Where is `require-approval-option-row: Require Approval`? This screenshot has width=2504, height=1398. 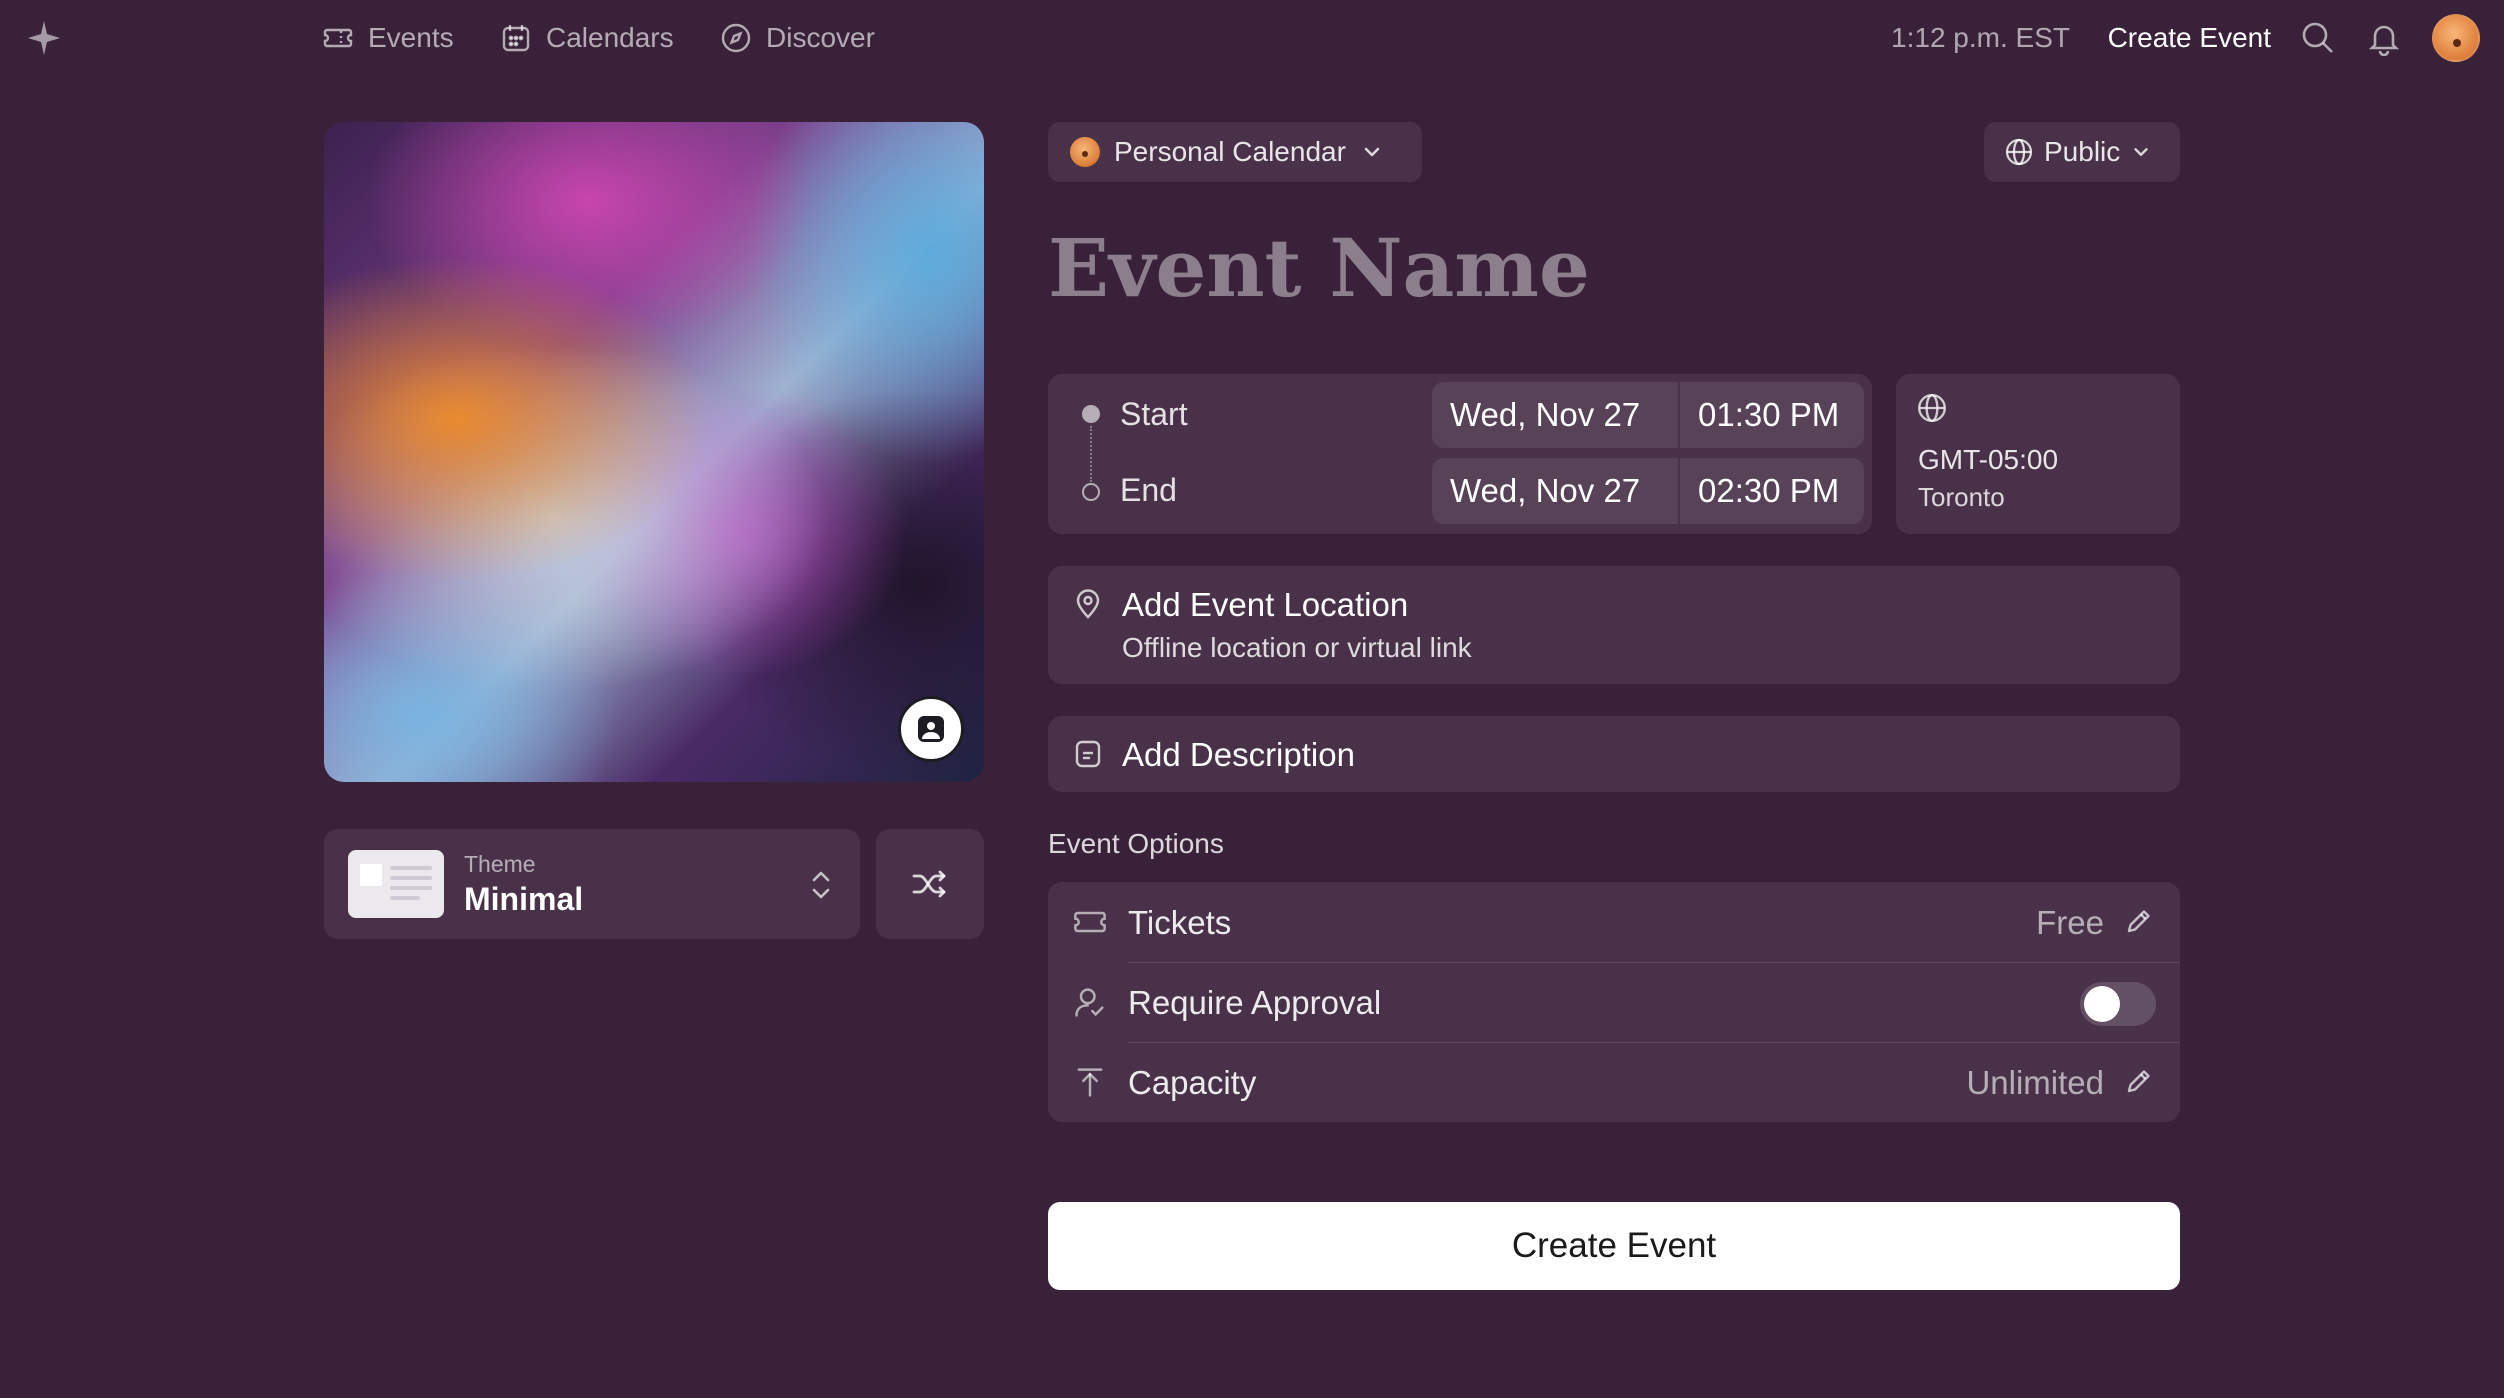 require-approval-option-row: Require Approval is located at coordinates (1614, 1002).